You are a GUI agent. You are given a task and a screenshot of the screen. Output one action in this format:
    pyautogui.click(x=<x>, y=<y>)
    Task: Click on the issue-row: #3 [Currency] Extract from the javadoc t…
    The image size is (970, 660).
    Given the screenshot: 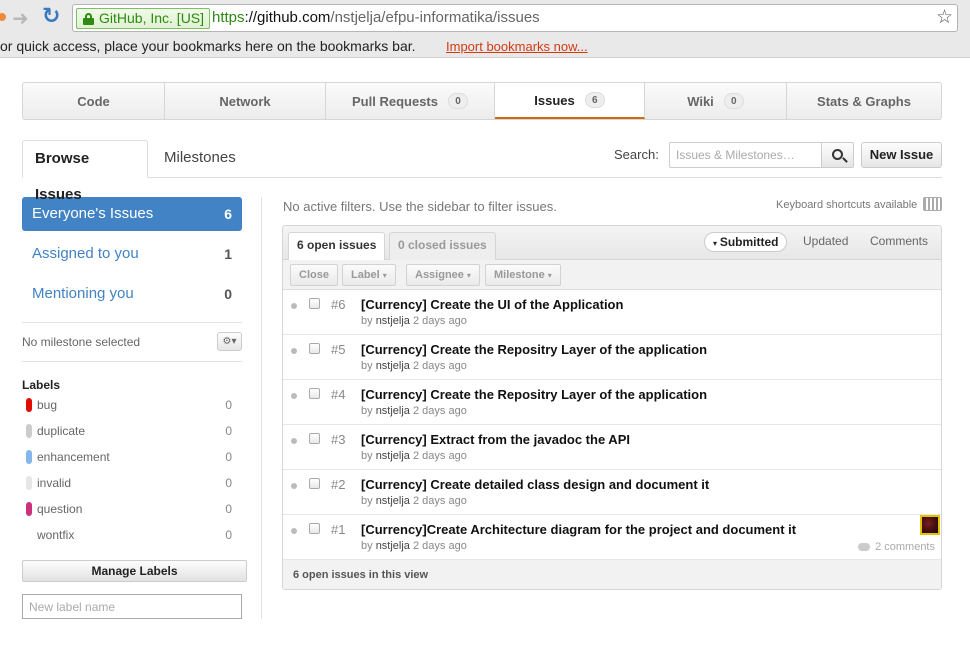 What is the action you would take?
    pyautogui.click(x=612, y=447)
    